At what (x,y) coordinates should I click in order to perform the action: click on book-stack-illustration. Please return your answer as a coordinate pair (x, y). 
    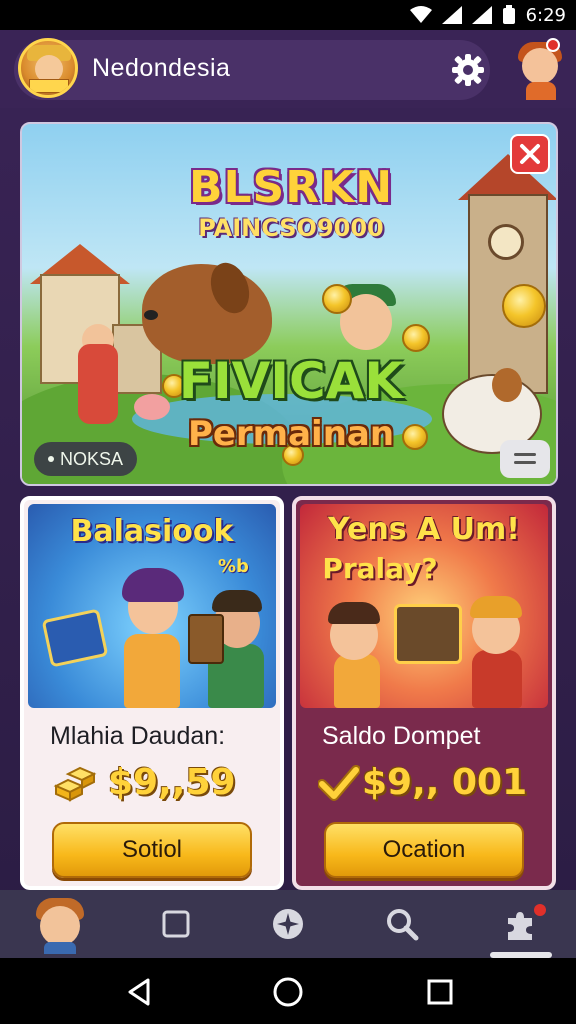
    Looking at the image, I should click on (206, 639).